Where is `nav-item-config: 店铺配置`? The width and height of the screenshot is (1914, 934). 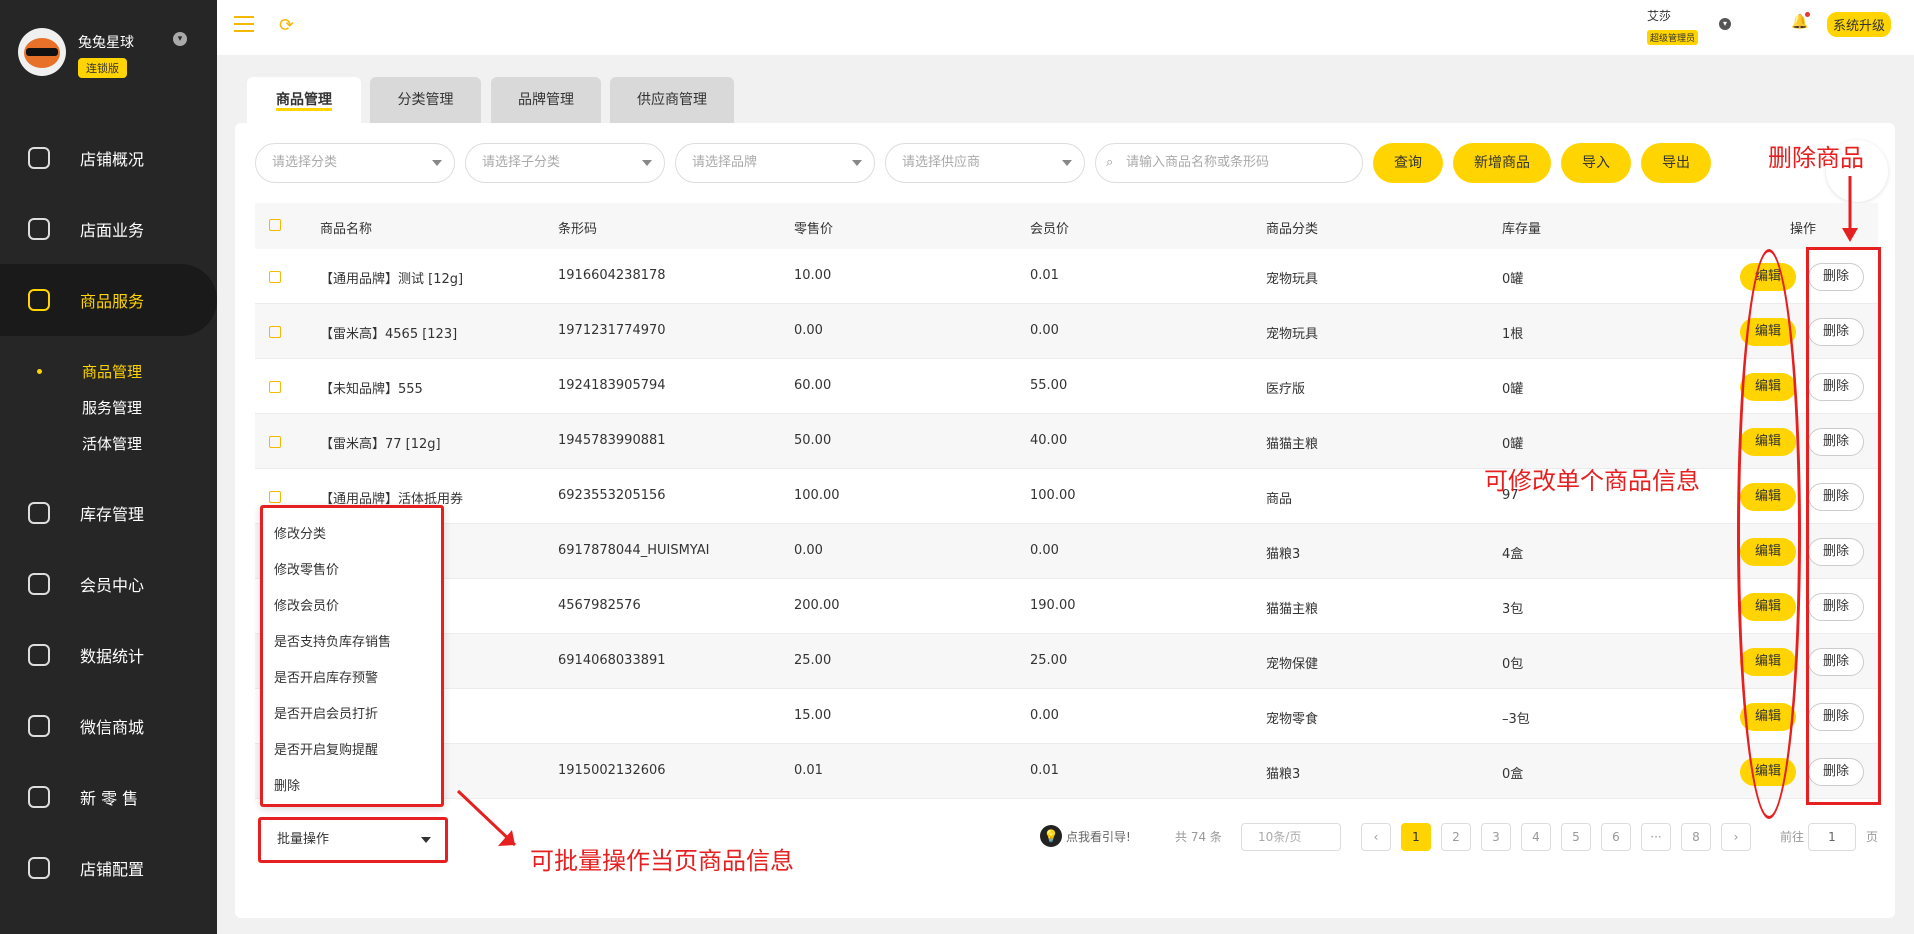 nav-item-config: 店铺配置 is located at coordinates (108, 868).